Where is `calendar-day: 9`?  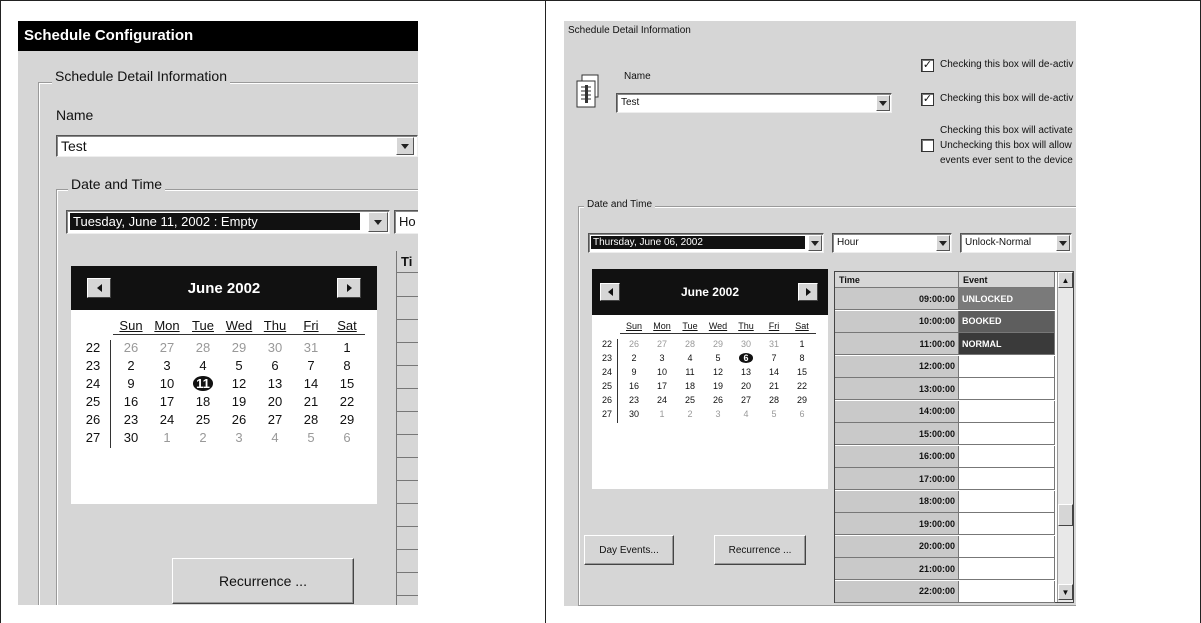 calendar-day: 9 is located at coordinates (131, 383).